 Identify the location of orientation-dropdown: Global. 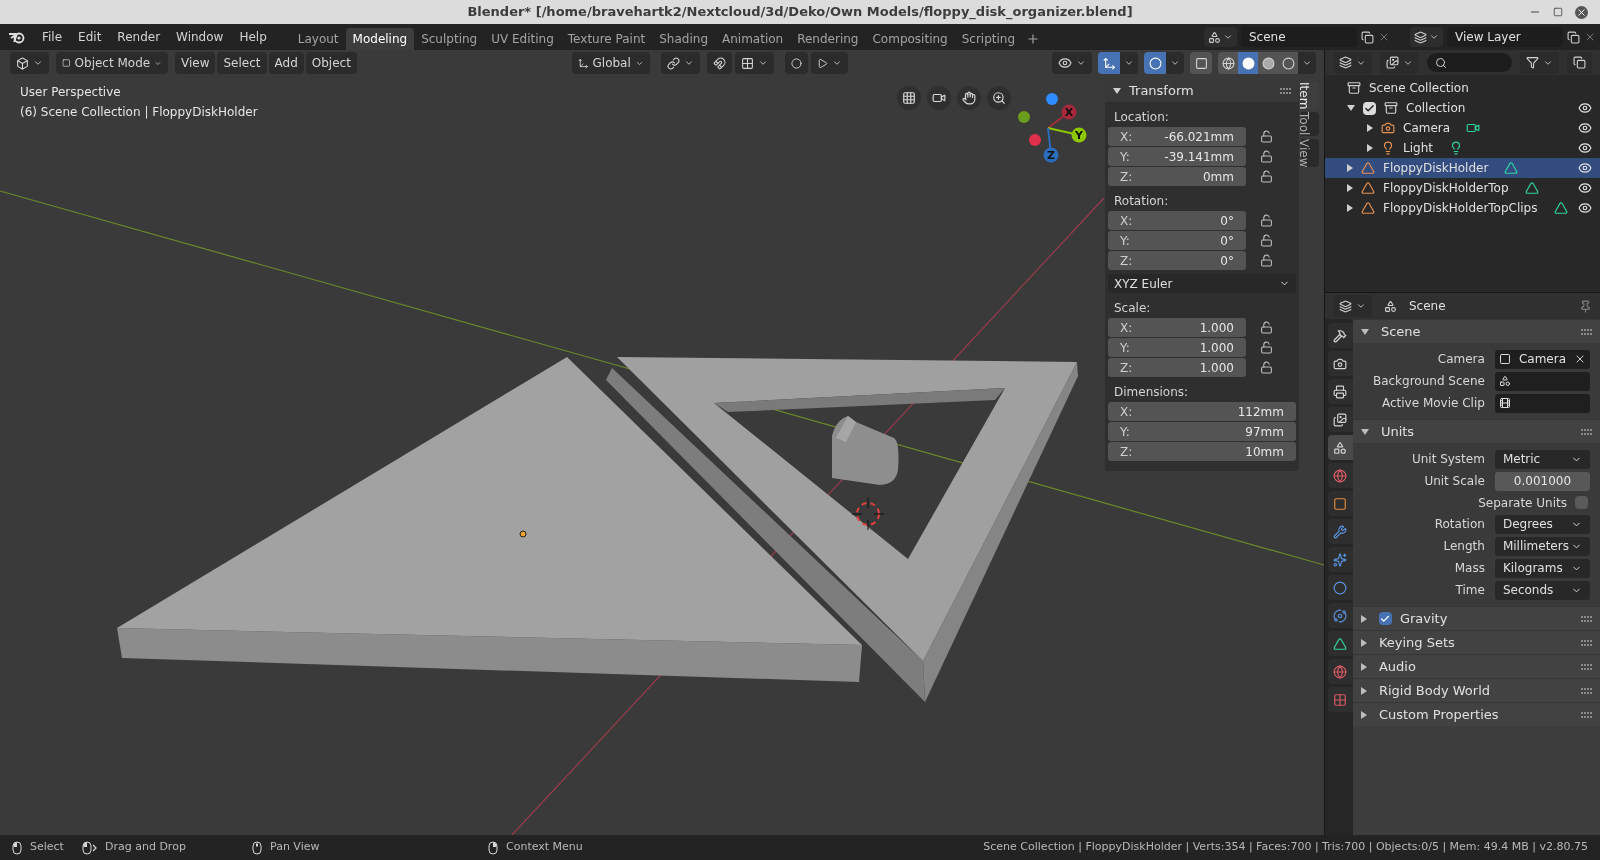
(610, 63).